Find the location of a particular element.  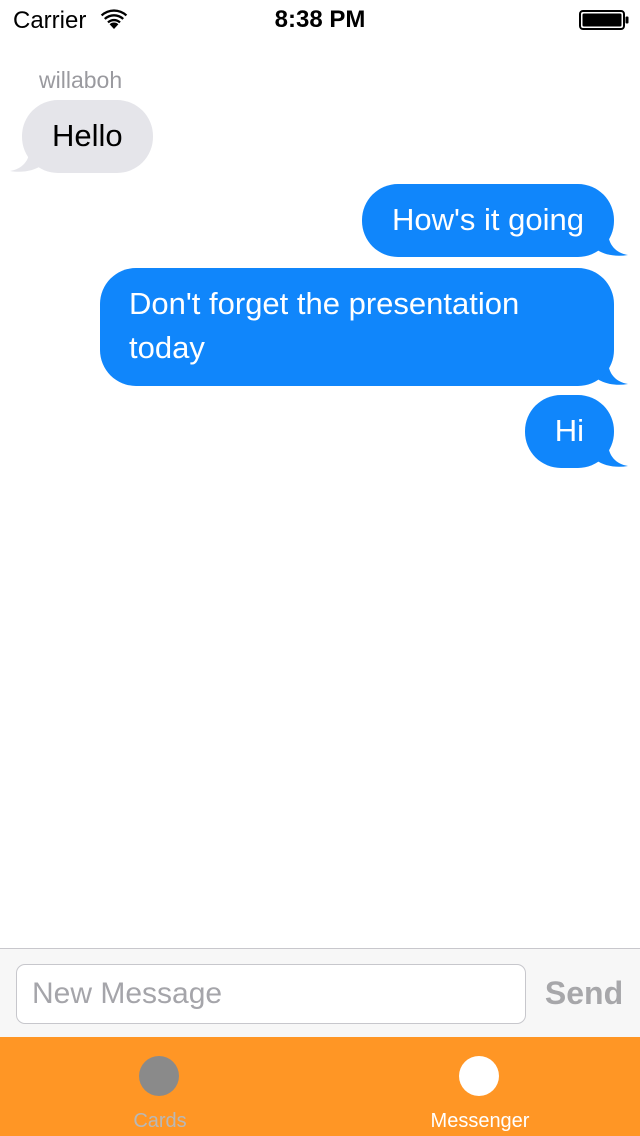

message-text: Hello is located at coordinates (87, 135).